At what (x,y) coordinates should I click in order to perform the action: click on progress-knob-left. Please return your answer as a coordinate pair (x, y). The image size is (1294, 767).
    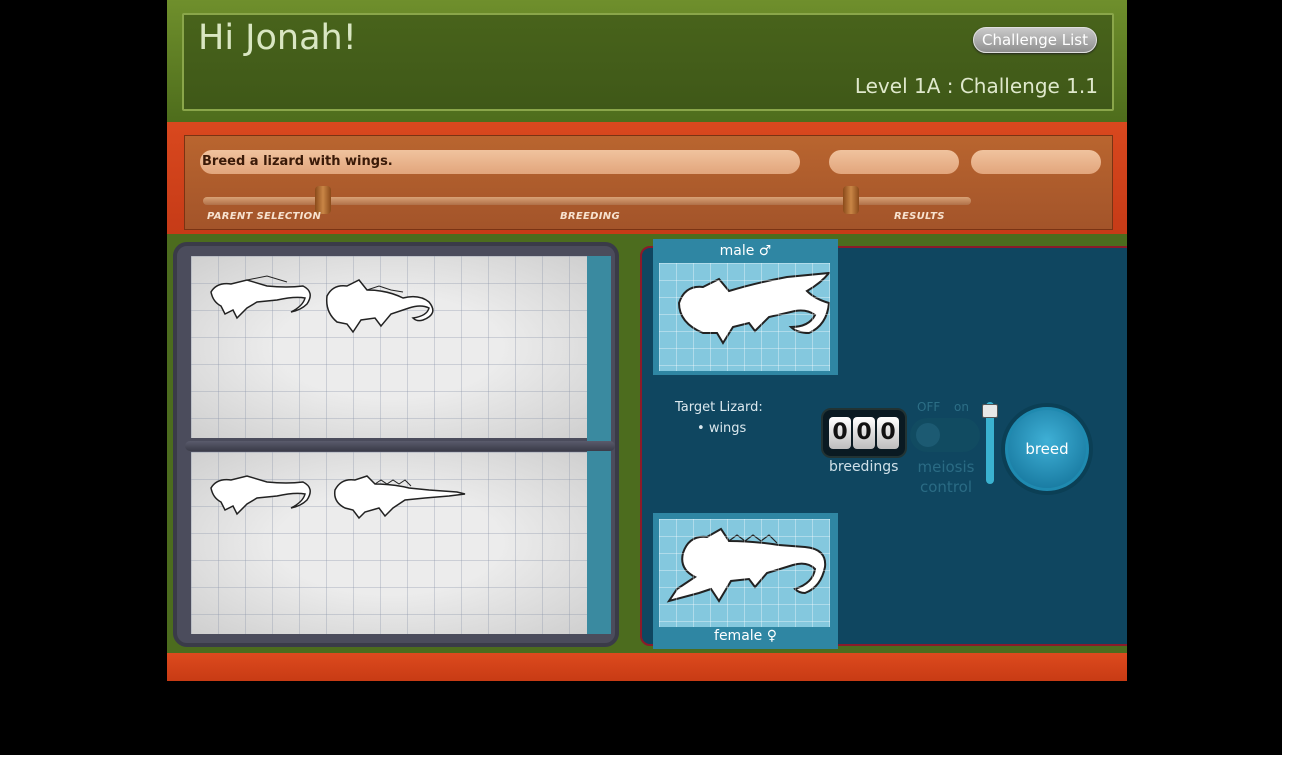
    Looking at the image, I should click on (323, 200).